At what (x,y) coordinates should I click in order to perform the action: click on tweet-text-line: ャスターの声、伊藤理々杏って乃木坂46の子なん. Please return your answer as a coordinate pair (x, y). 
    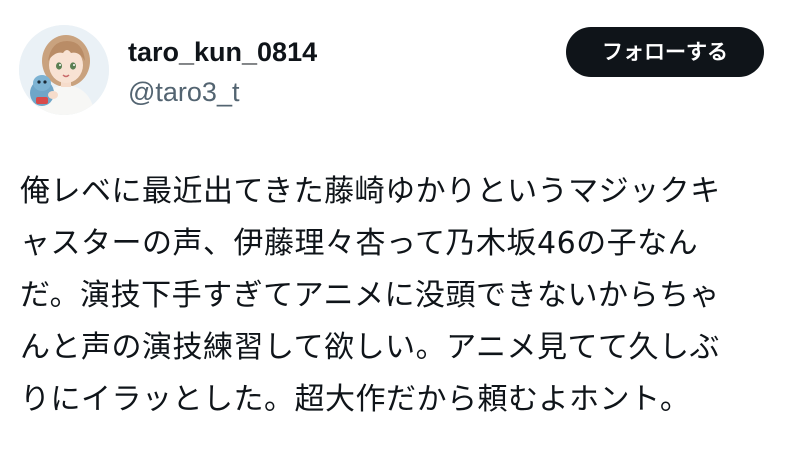
    Looking at the image, I should click on (359, 243).